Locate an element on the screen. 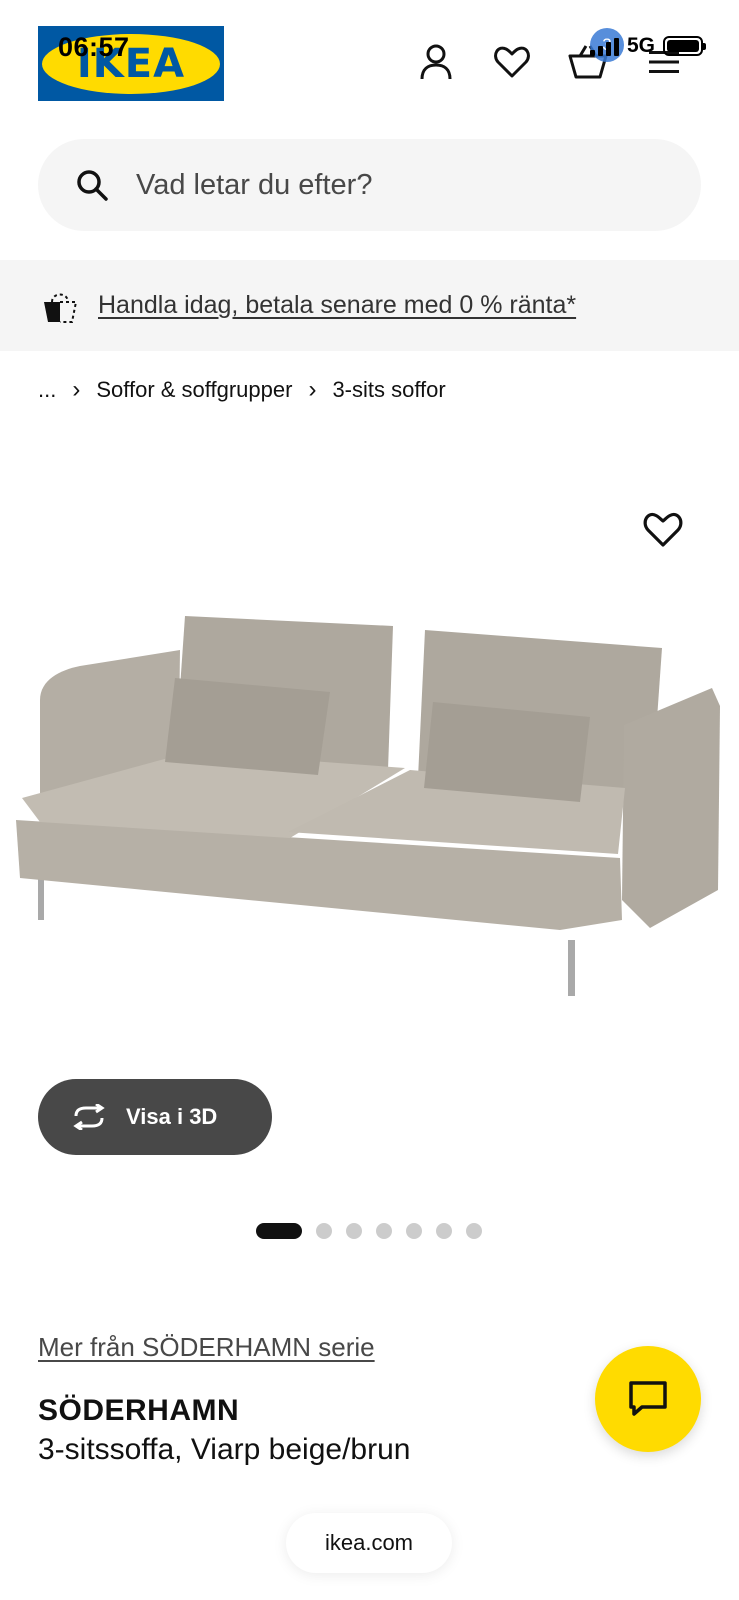 This screenshot has width=739, height=1600. rotate-3d-icon is located at coordinates (89, 1117).